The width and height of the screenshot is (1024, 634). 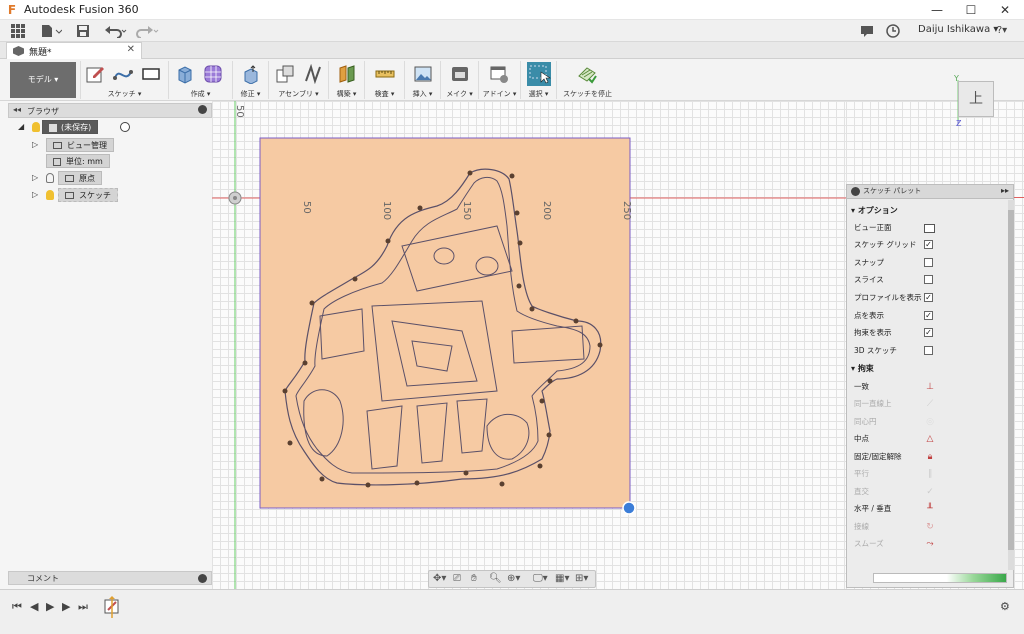 I want to click on document-tab-close: ✕, so click(x=131, y=49).